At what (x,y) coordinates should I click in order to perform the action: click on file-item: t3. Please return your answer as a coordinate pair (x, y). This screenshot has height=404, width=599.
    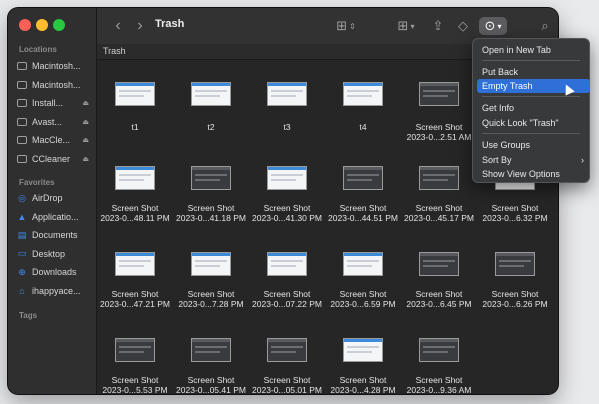
    Looking at the image, I should click on (287, 114).